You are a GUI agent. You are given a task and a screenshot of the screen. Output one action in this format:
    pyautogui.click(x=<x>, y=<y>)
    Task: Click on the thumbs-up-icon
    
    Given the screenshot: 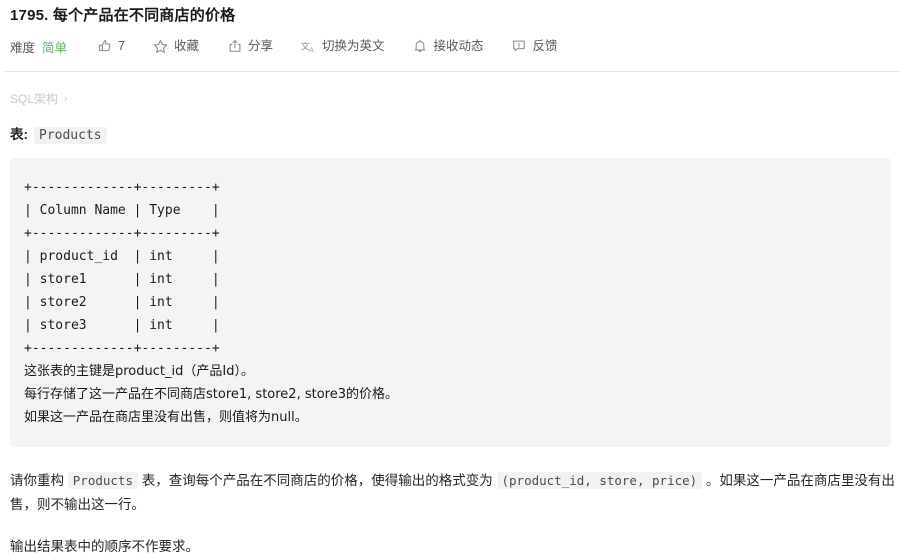 What is the action you would take?
    pyautogui.click(x=104, y=46)
    